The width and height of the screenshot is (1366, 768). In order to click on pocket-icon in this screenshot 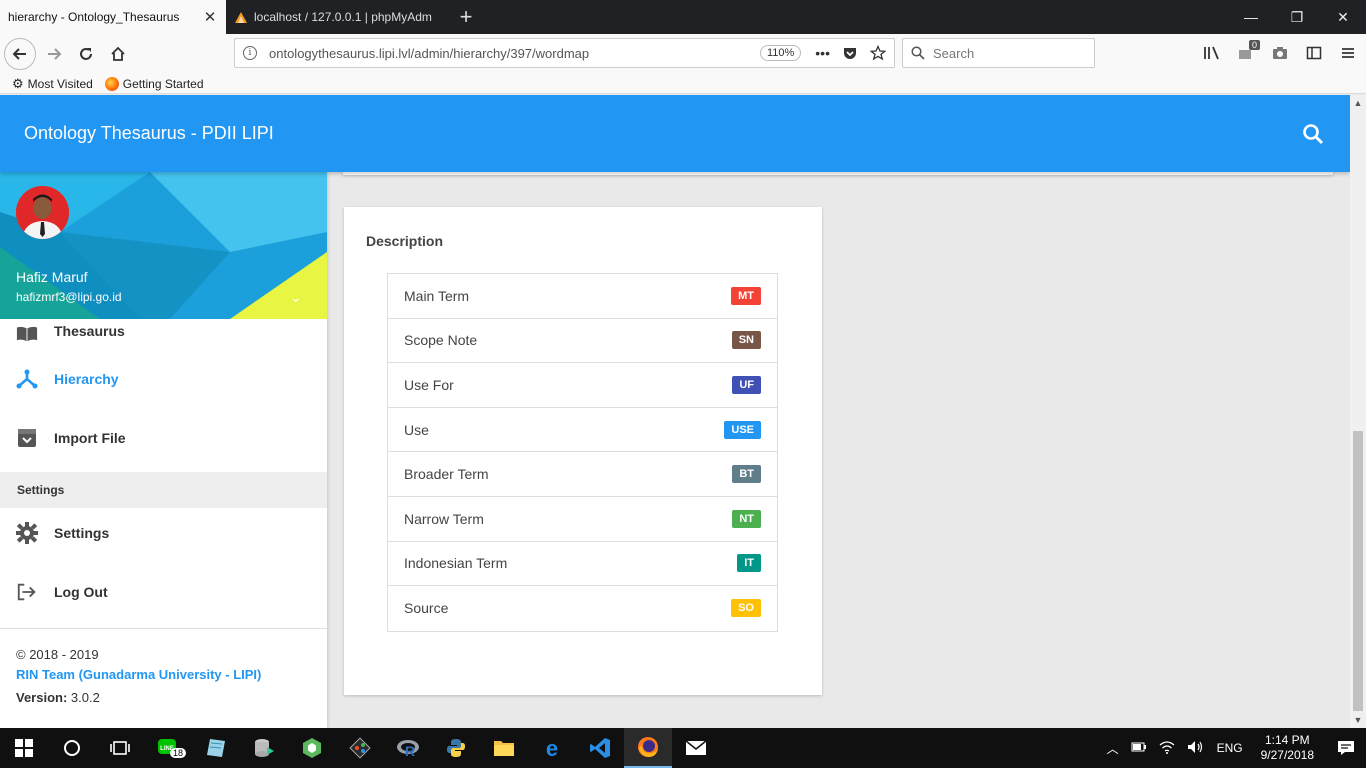, I will do `click(850, 53)`.